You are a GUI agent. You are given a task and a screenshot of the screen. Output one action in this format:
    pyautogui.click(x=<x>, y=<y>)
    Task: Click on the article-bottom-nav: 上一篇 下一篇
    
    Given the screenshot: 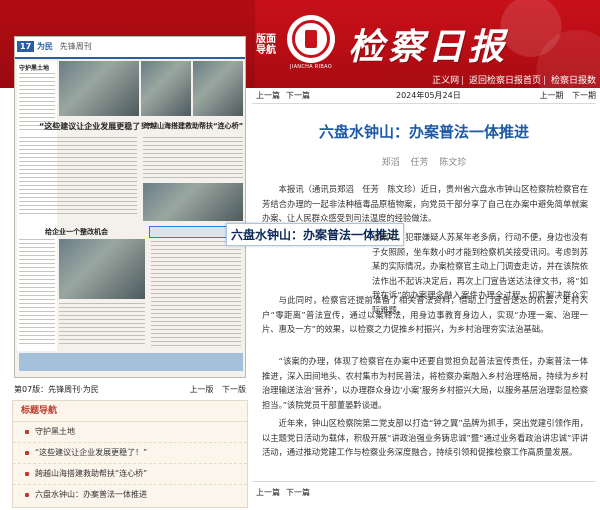 What is the action you would take?
    pyautogui.click(x=426, y=492)
    